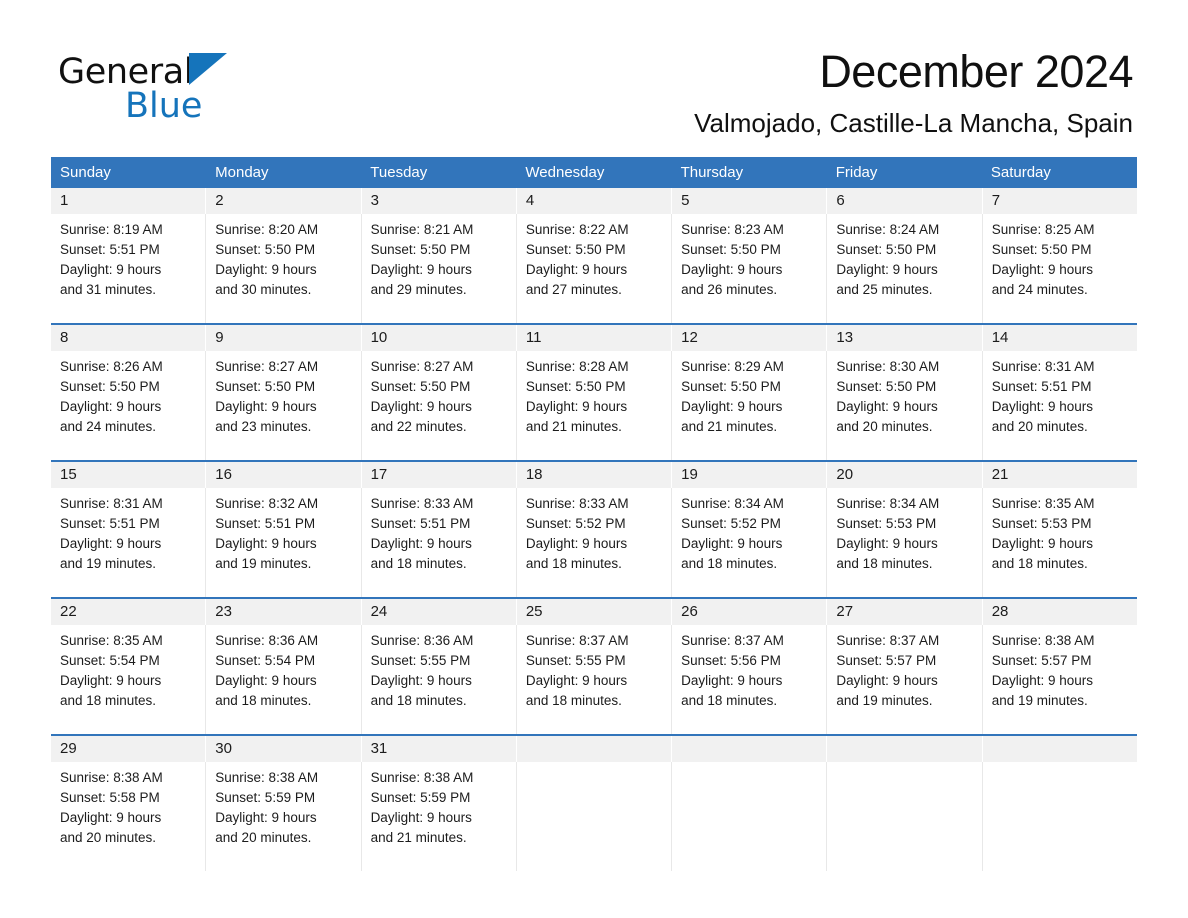  Describe the element at coordinates (284, 749) in the screenshot. I see `day-number: 30` at that location.